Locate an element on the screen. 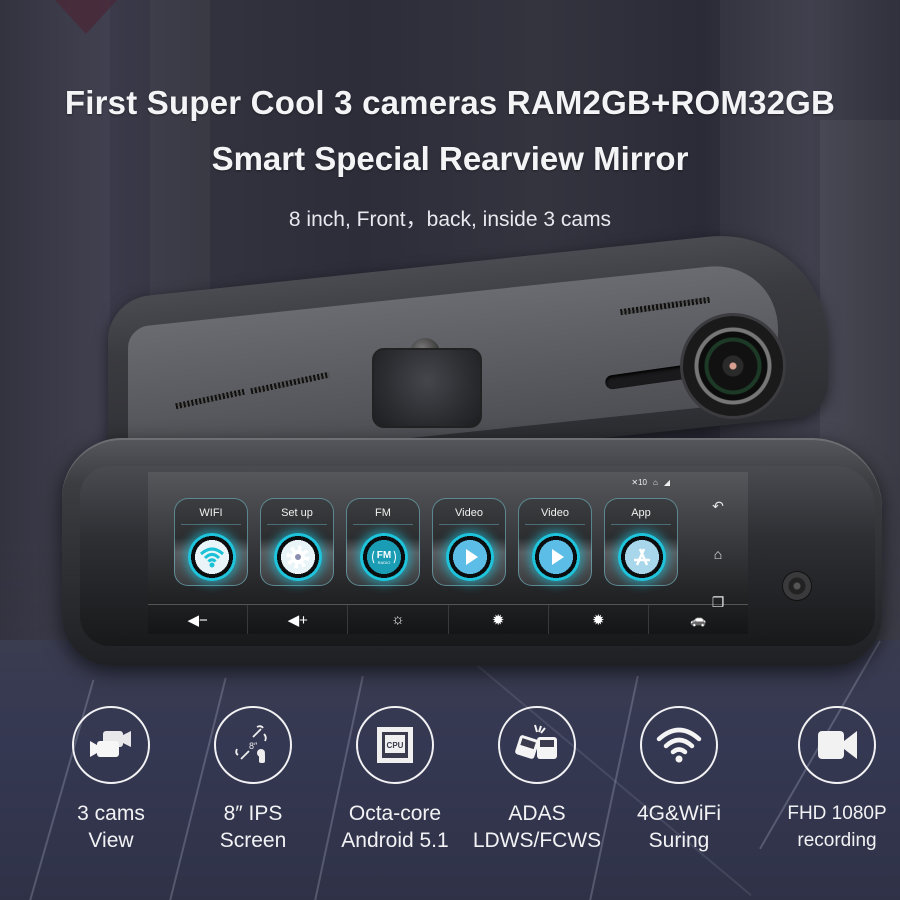  tile-wifi: WIFI is located at coordinates (211, 542).